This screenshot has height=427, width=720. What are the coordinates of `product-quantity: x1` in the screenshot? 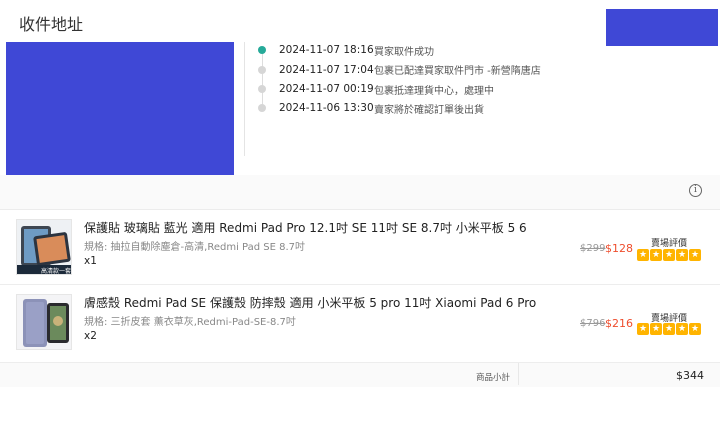 It's located at (90, 261).